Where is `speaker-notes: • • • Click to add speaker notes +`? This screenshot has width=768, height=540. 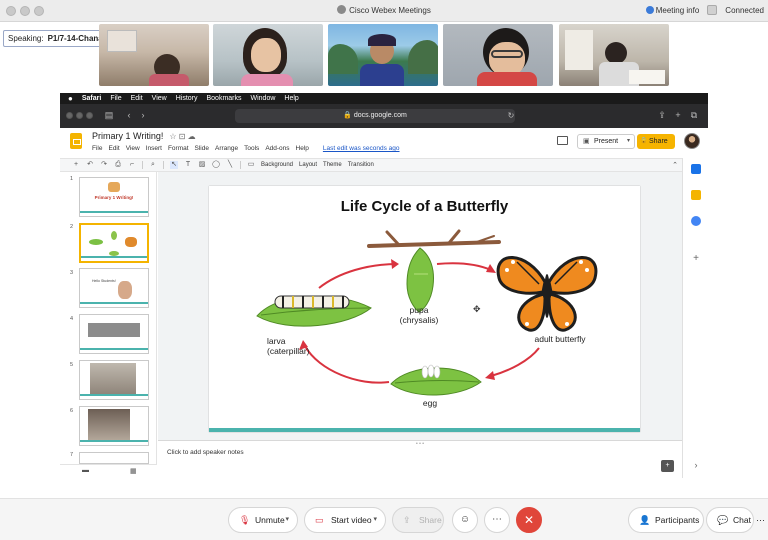 speaker-notes: • • • Click to add speaker notes + is located at coordinates (420, 459).